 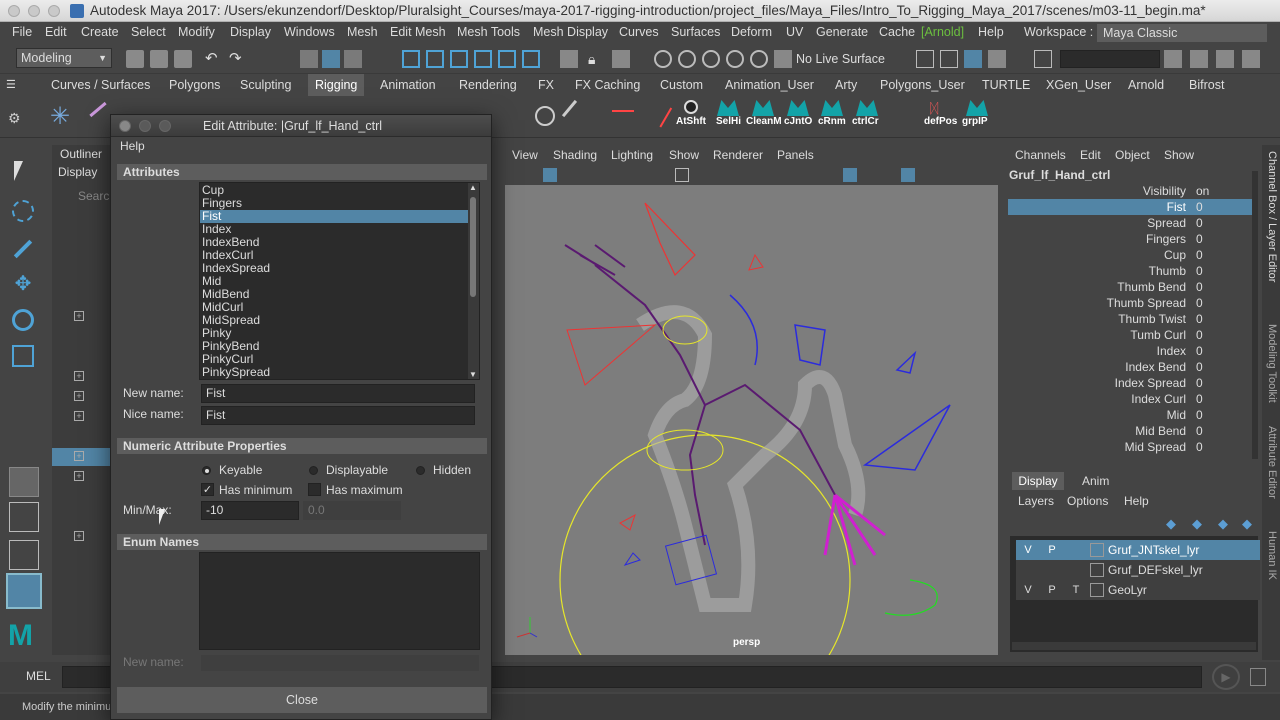 What do you see at coordinates (597, 59) in the screenshot?
I see `lock-icon: 🔒︎` at bounding box center [597, 59].